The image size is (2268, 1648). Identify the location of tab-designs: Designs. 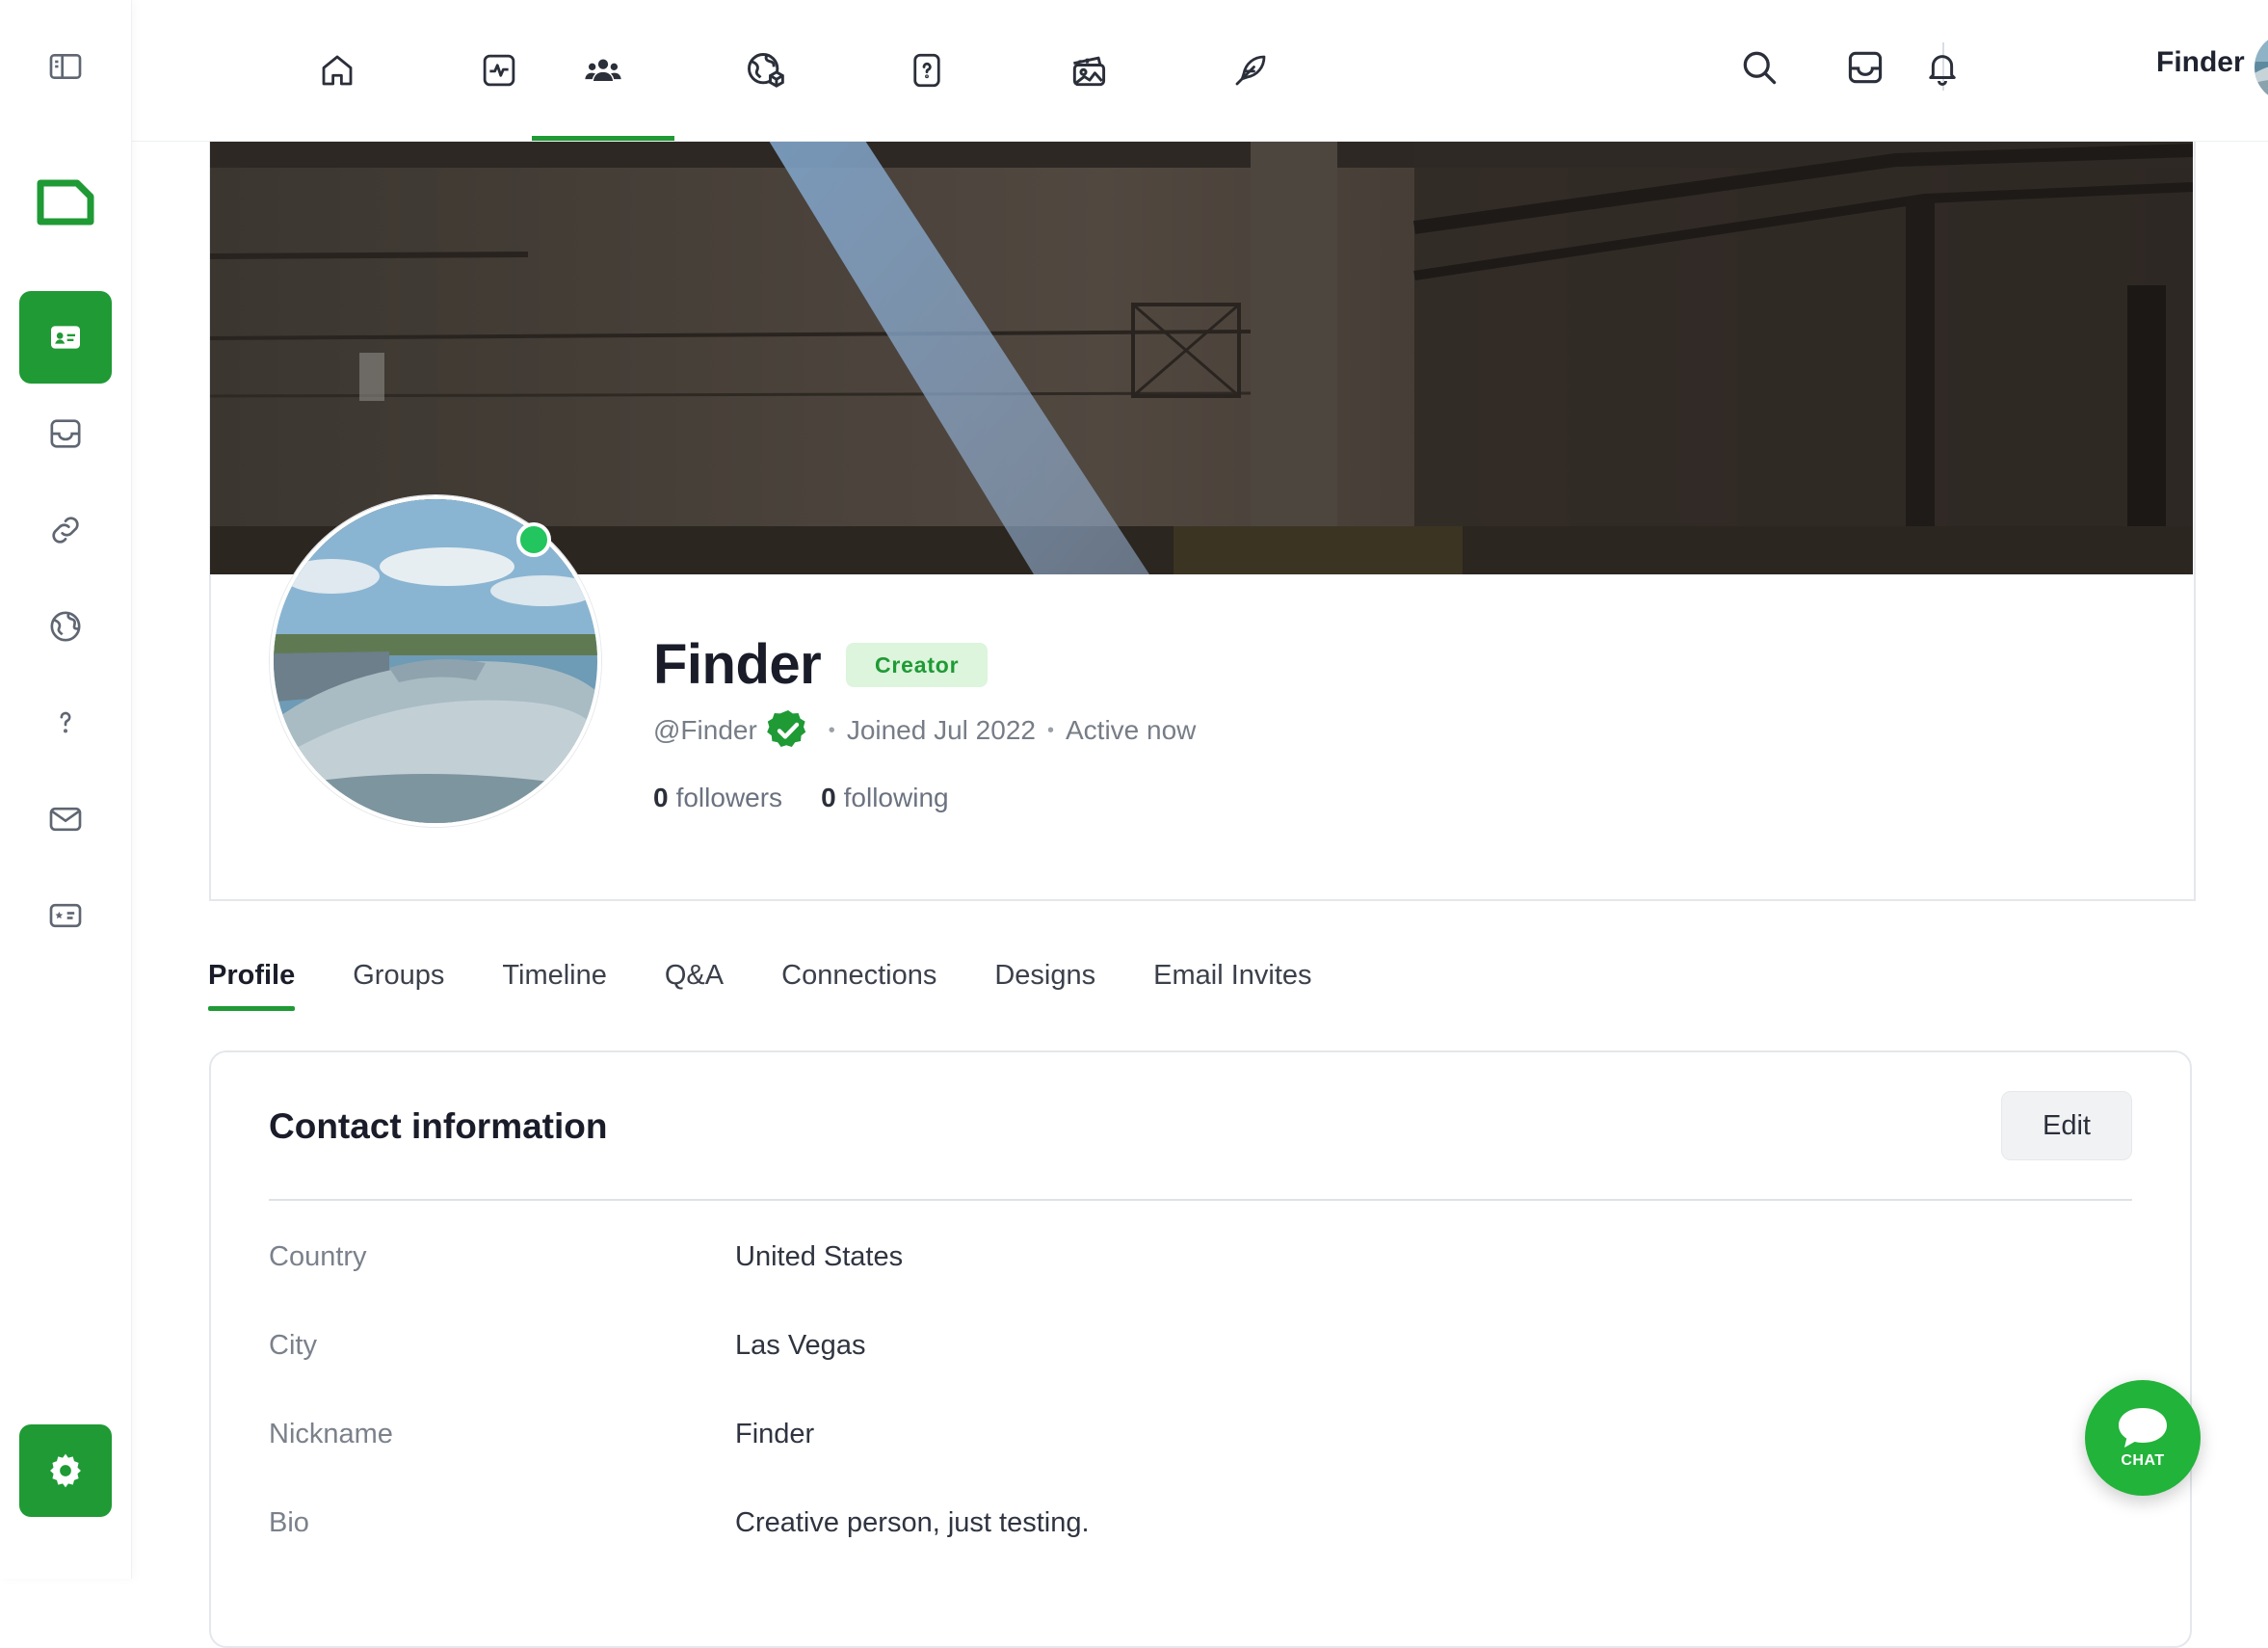
(1044, 984).